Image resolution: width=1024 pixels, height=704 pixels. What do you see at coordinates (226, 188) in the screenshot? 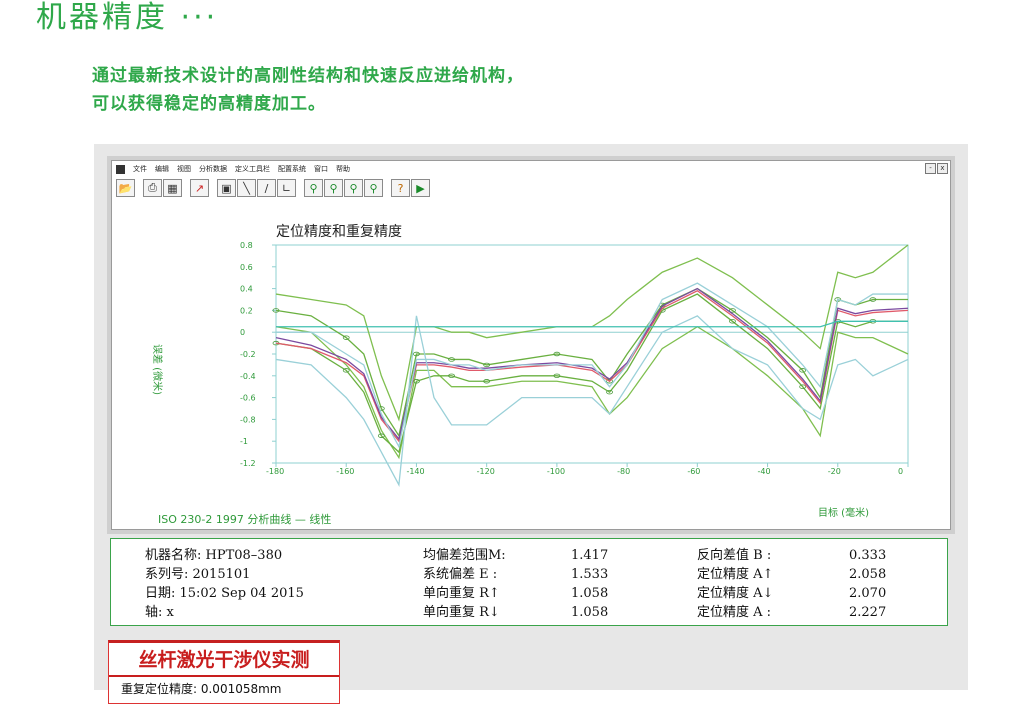
I see `window-icon: ▣` at bounding box center [226, 188].